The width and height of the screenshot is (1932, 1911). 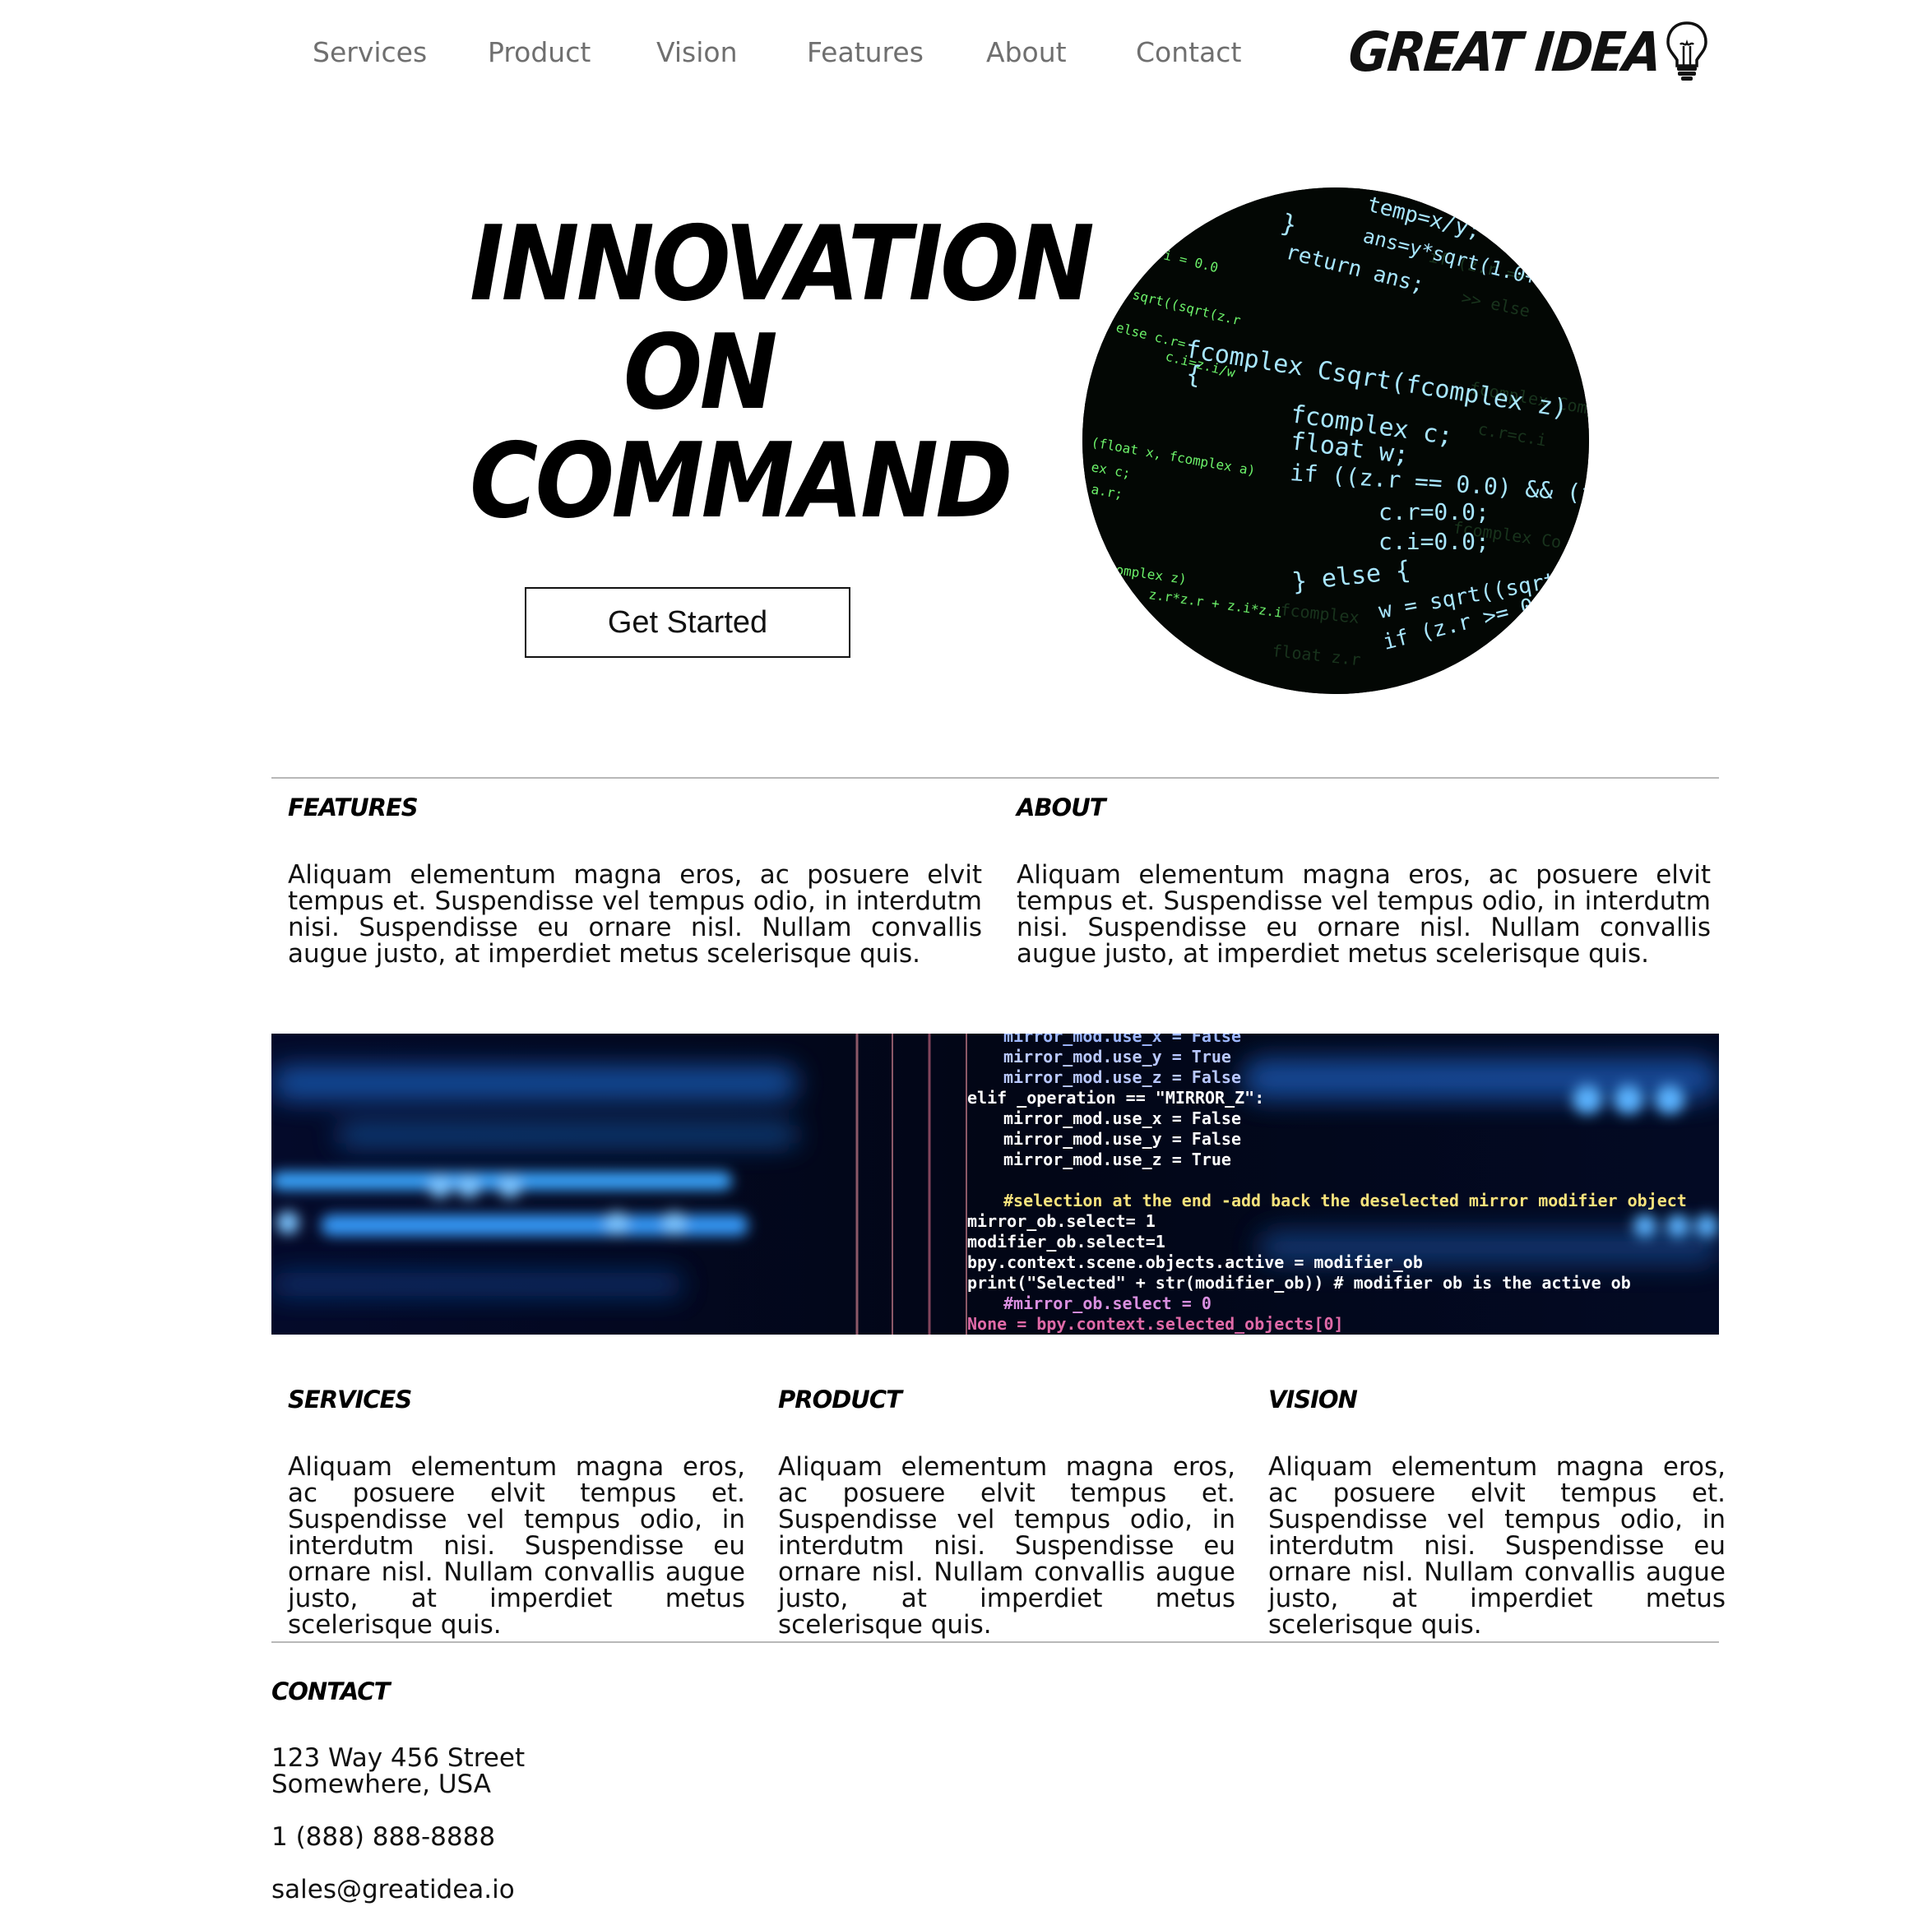 What do you see at coordinates (783, 263) in the screenshot?
I see `hero-title-line: INNOVATION` at bounding box center [783, 263].